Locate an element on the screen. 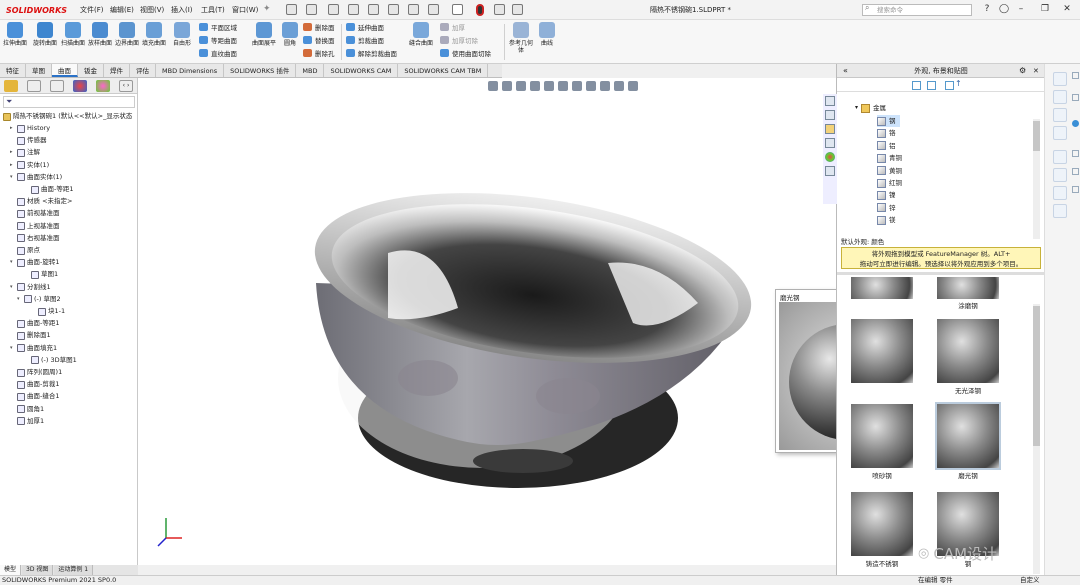 The height and width of the screenshot is (585, 1080). extend-surface-button: 延伸曲面 is located at coordinates (377, 27).